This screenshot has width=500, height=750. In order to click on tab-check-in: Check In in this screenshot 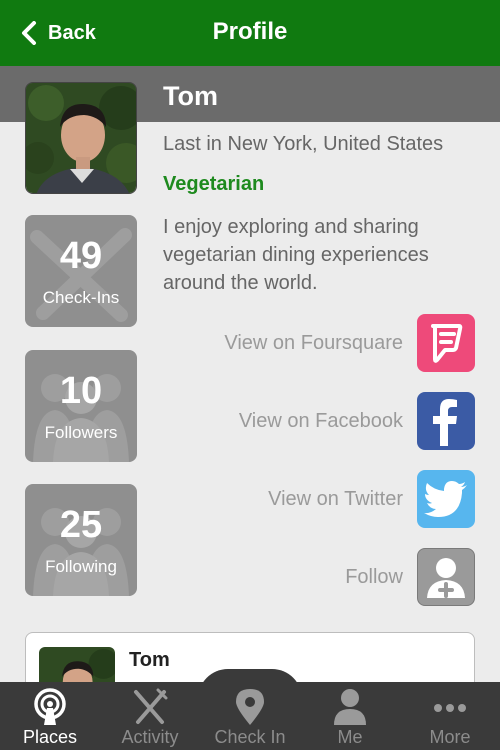, I will do `click(250, 716)`.